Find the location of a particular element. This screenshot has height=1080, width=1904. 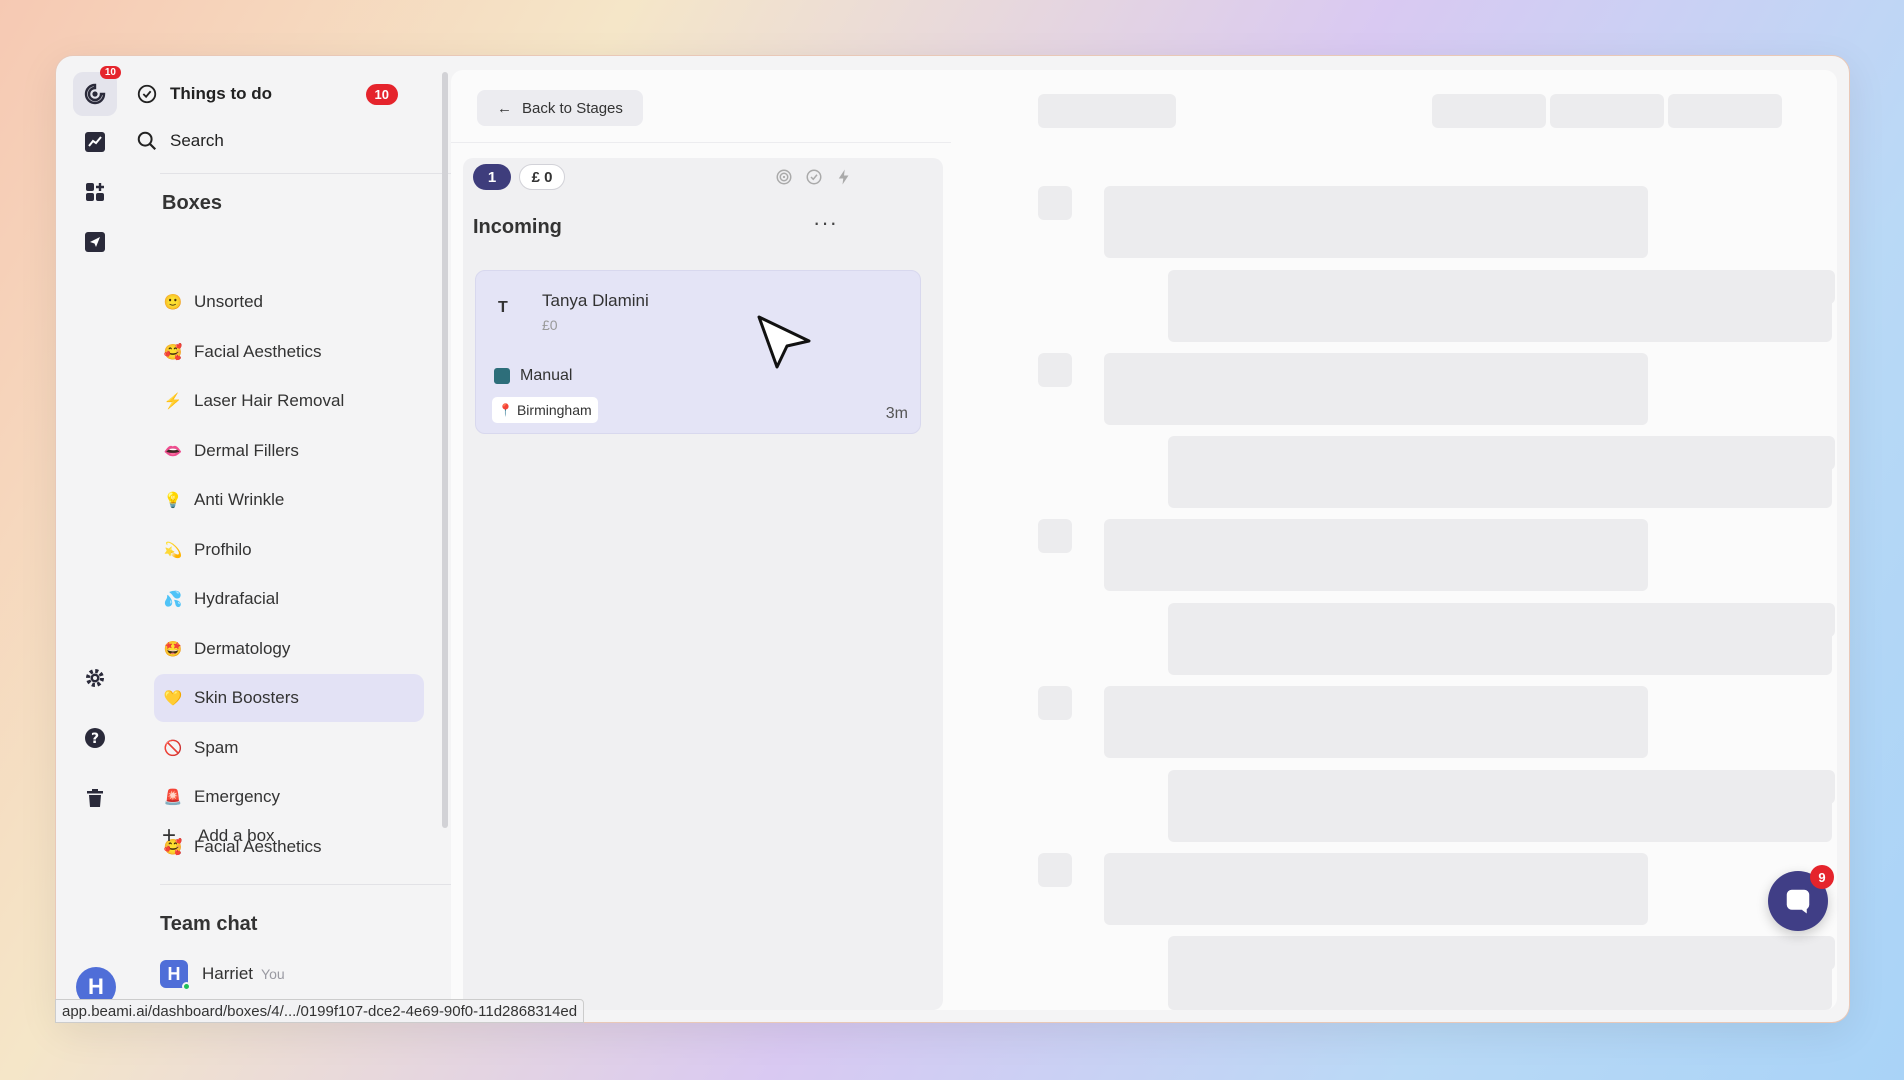

add-box-button: + Add a box is located at coordinates (218, 836).